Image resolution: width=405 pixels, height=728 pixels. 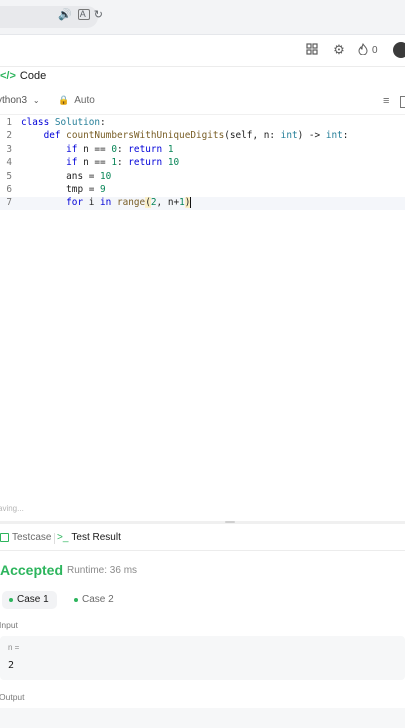 What do you see at coordinates (98, 599) in the screenshot?
I see `case-2-label: Case 2` at bounding box center [98, 599].